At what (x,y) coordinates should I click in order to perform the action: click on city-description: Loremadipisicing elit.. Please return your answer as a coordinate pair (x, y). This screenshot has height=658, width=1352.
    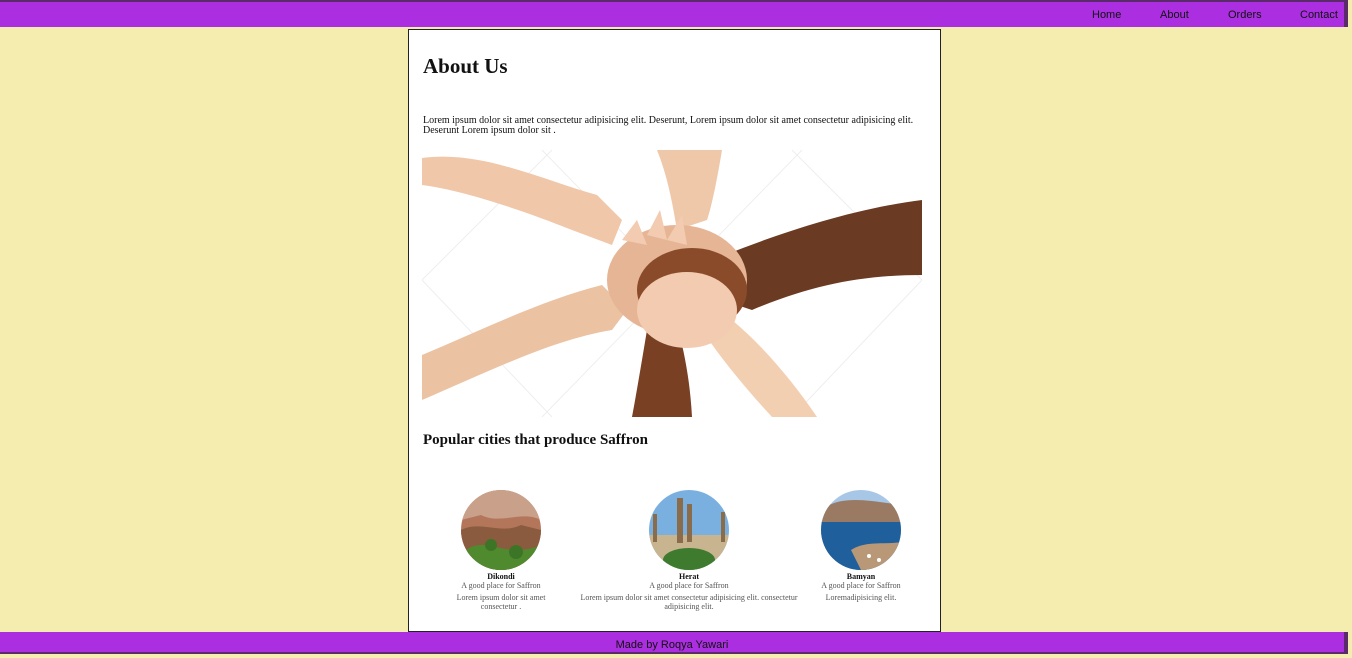
    Looking at the image, I should click on (861, 597).